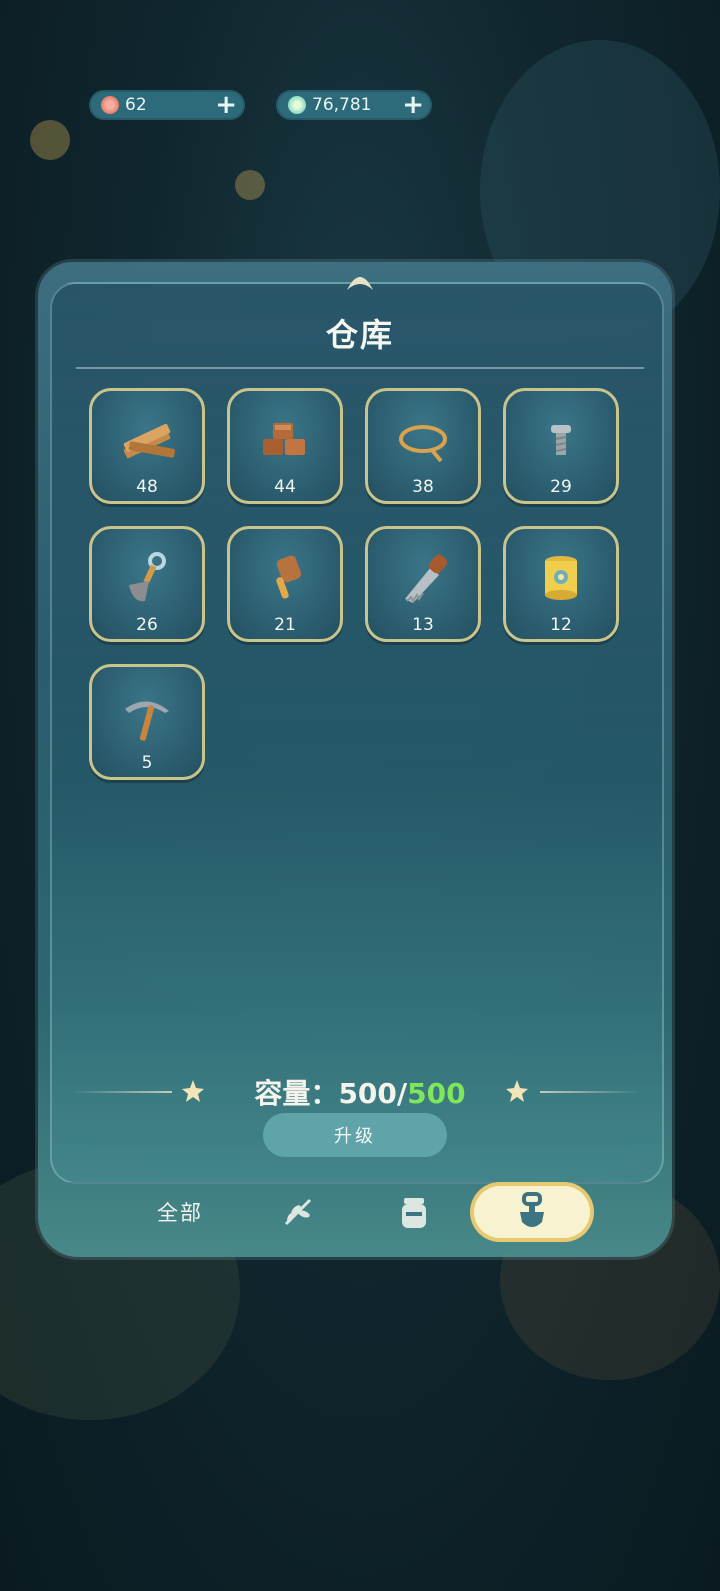 This screenshot has height=1591, width=720. I want to click on title-divider, so click(360, 368).